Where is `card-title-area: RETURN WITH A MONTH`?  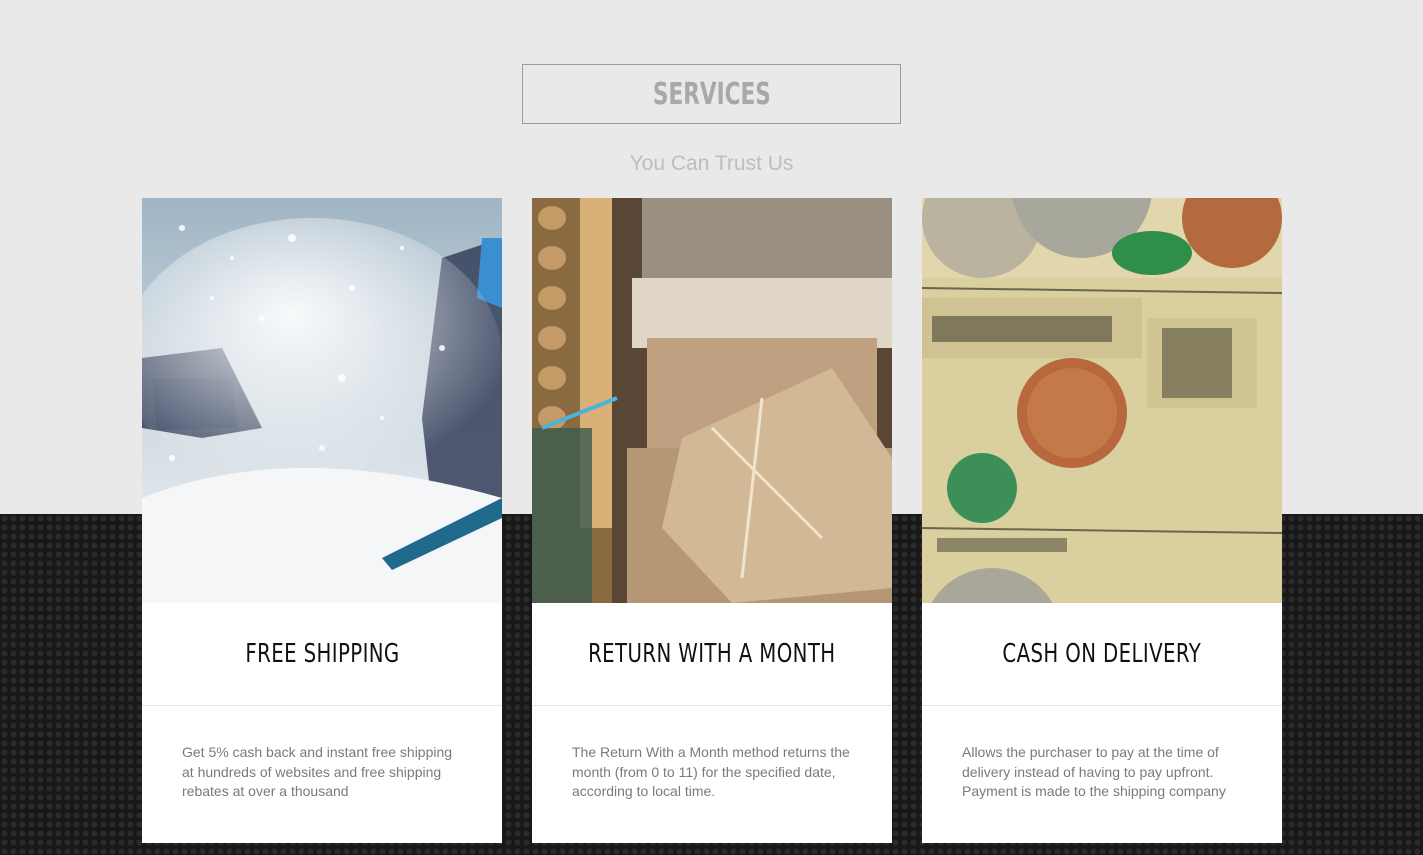
card-title-area: RETURN WITH A MONTH is located at coordinates (712, 654).